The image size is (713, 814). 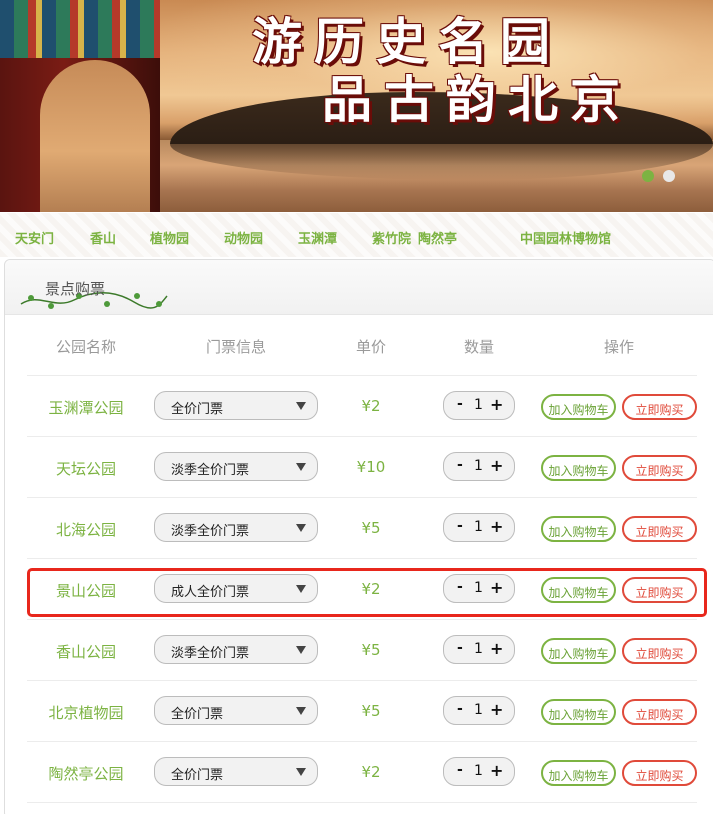 I want to click on park-name: 香山公园, so click(x=86, y=651).